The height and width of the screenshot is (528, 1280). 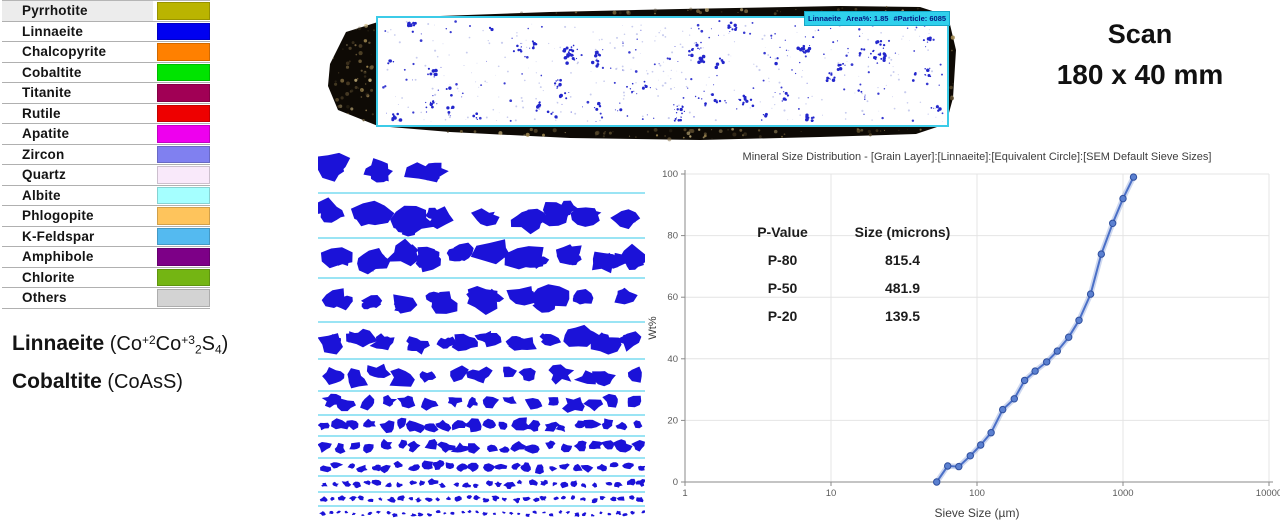 I want to click on formula-segment: (Co, so click(x=123, y=344).